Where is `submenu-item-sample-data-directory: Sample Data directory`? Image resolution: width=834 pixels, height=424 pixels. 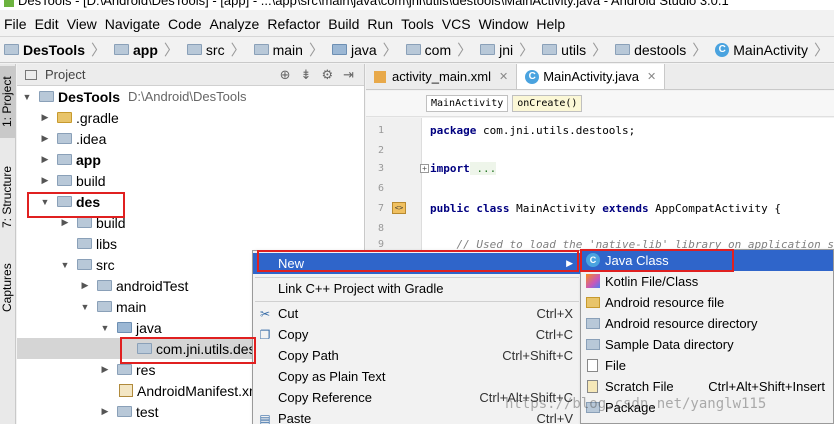 submenu-item-sample-data-directory: Sample Data directory is located at coordinates (707, 344).